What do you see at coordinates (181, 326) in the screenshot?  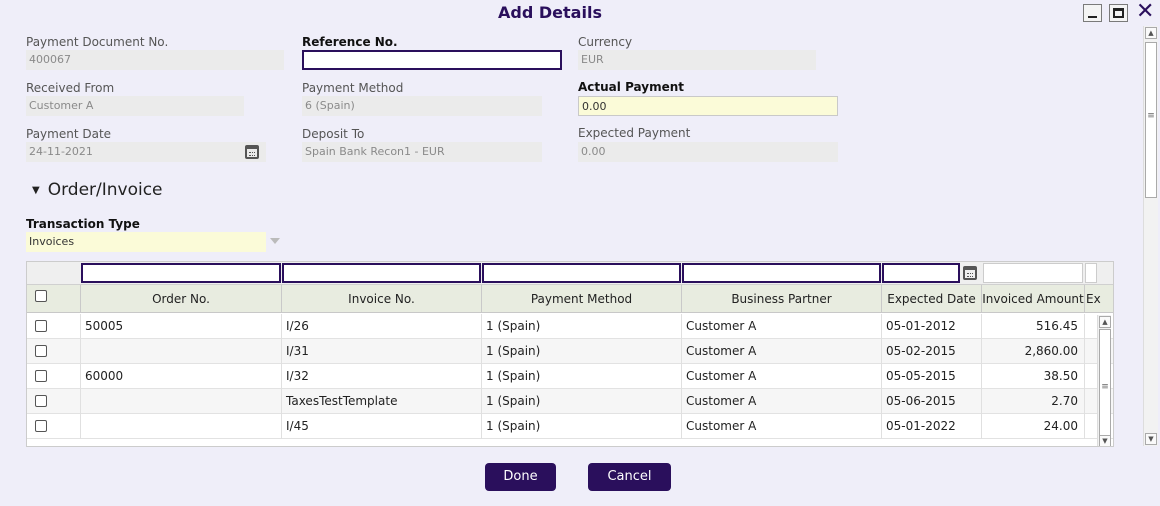 I see `order-no-cell: 50005` at bounding box center [181, 326].